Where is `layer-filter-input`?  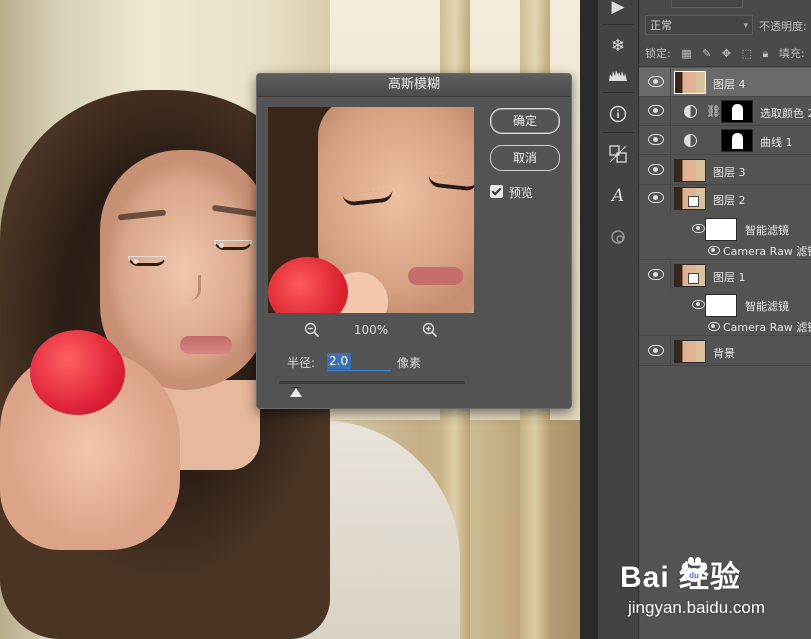 layer-filter-input is located at coordinates (707, 4).